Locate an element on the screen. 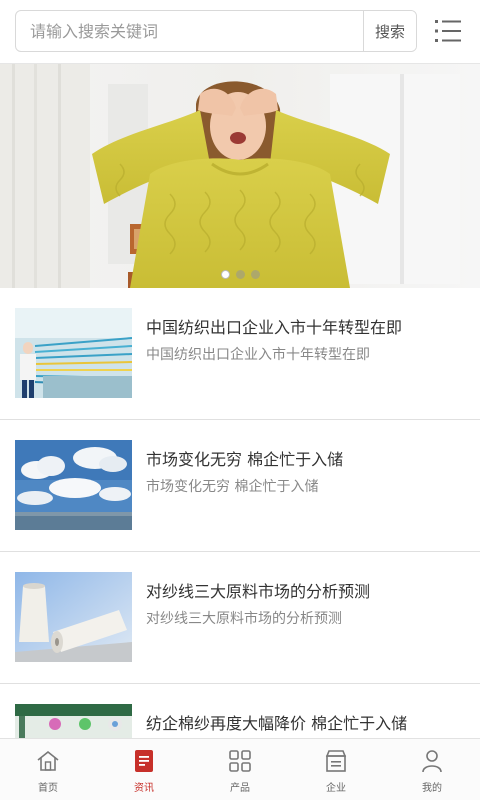 The width and height of the screenshot is (480, 800). carousel-dots is located at coordinates (240, 271).